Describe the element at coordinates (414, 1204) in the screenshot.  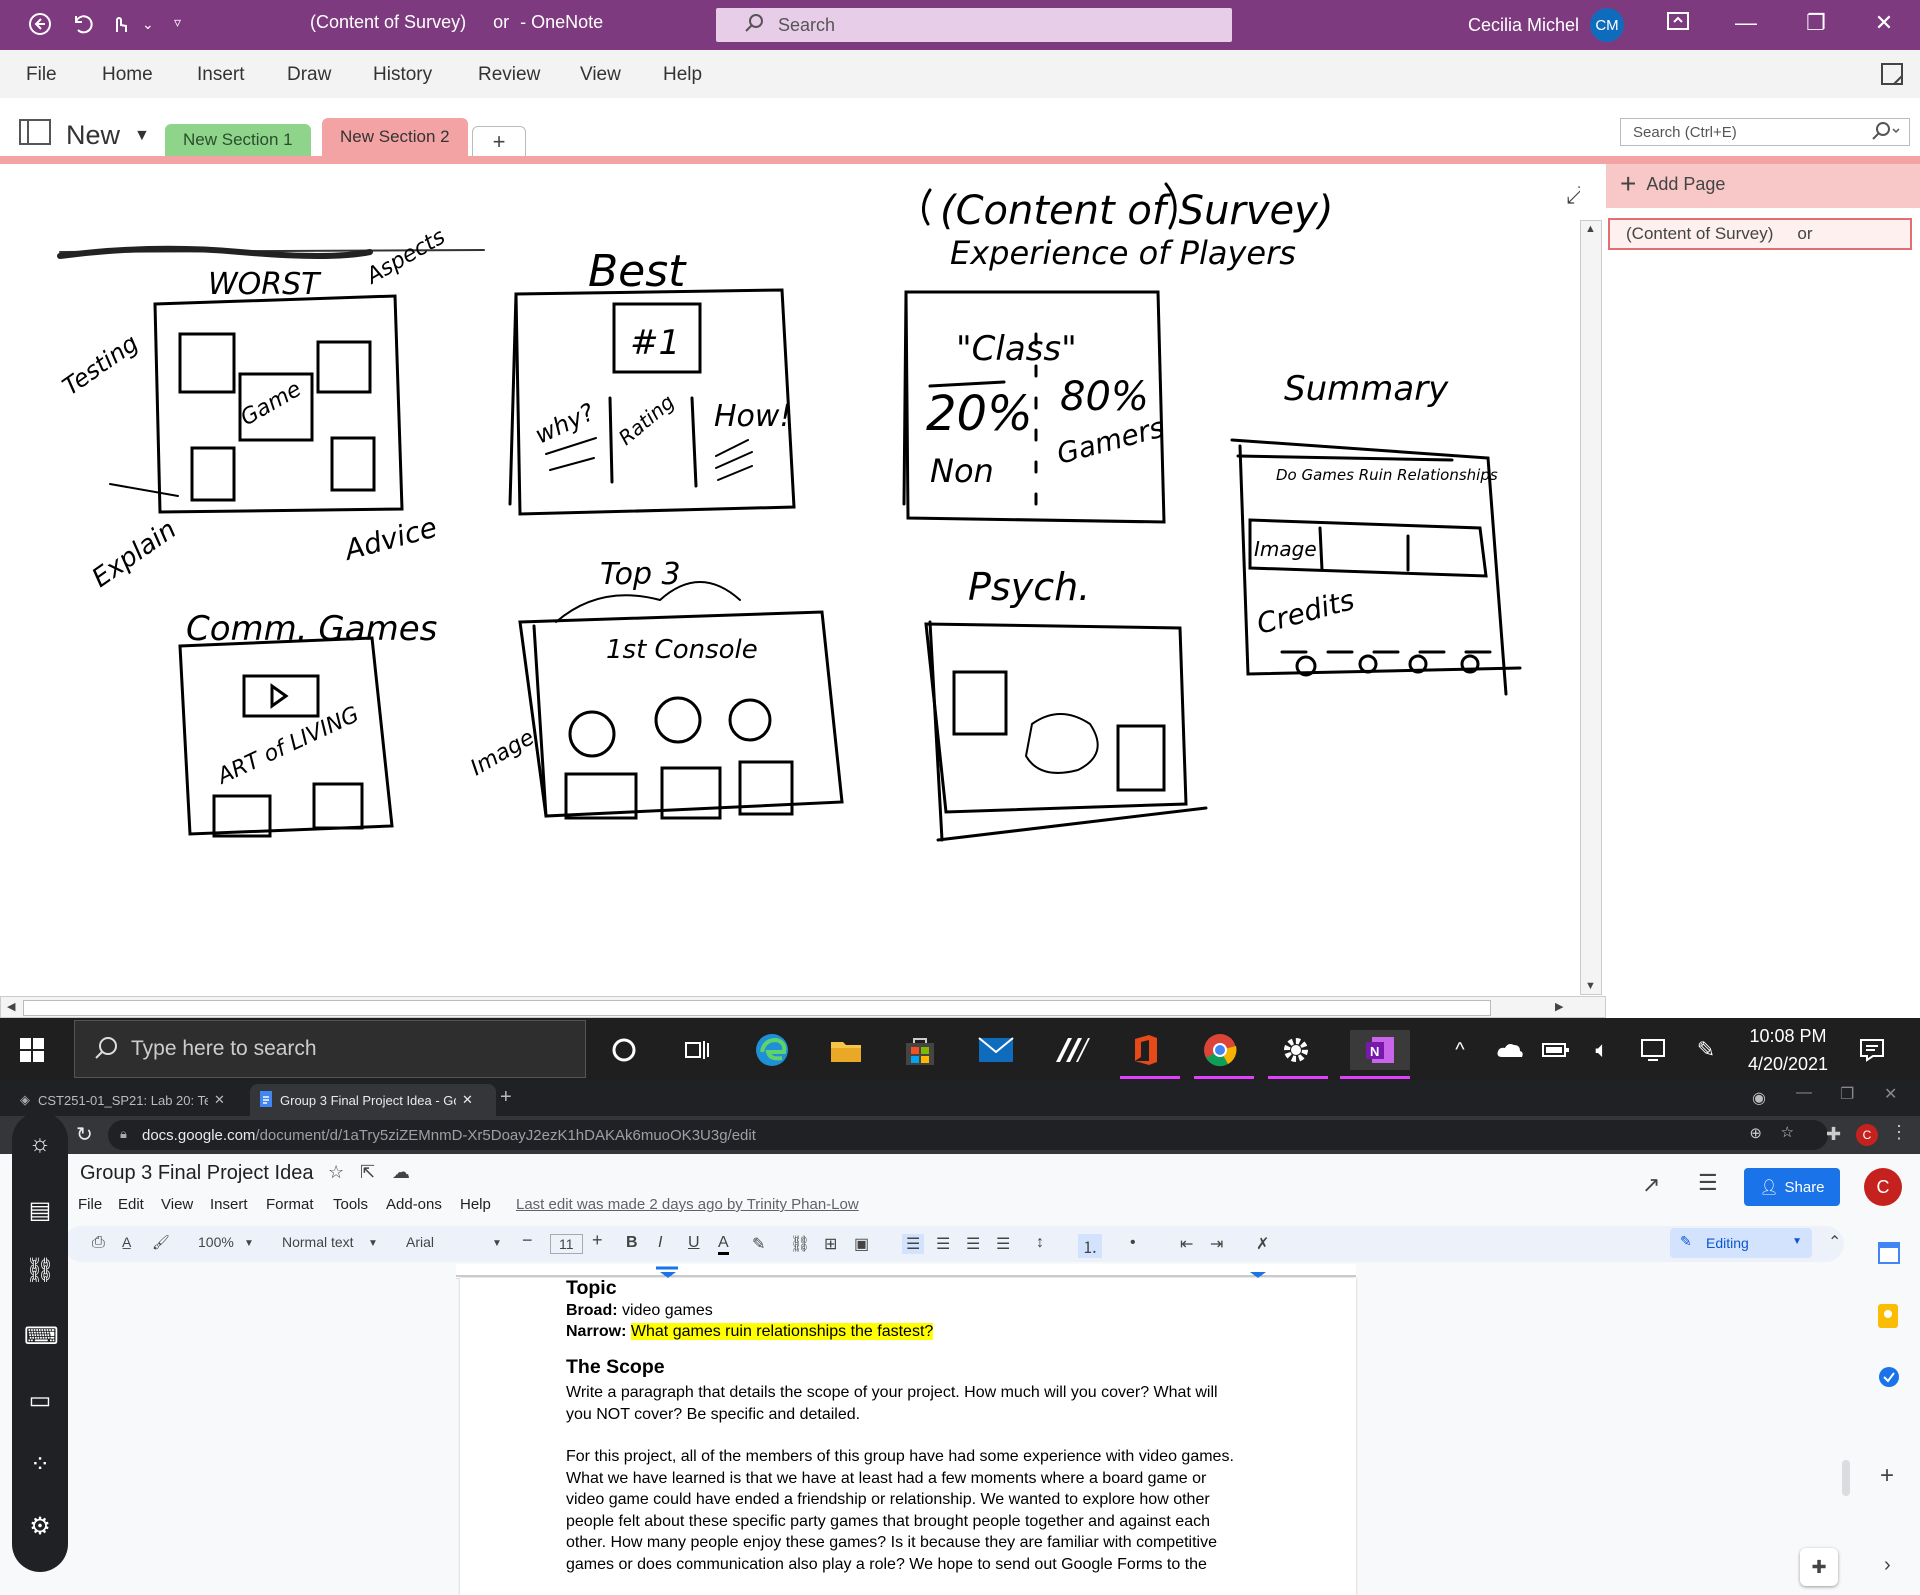
I see `docs-menu-addons: Add-ons` at that location.